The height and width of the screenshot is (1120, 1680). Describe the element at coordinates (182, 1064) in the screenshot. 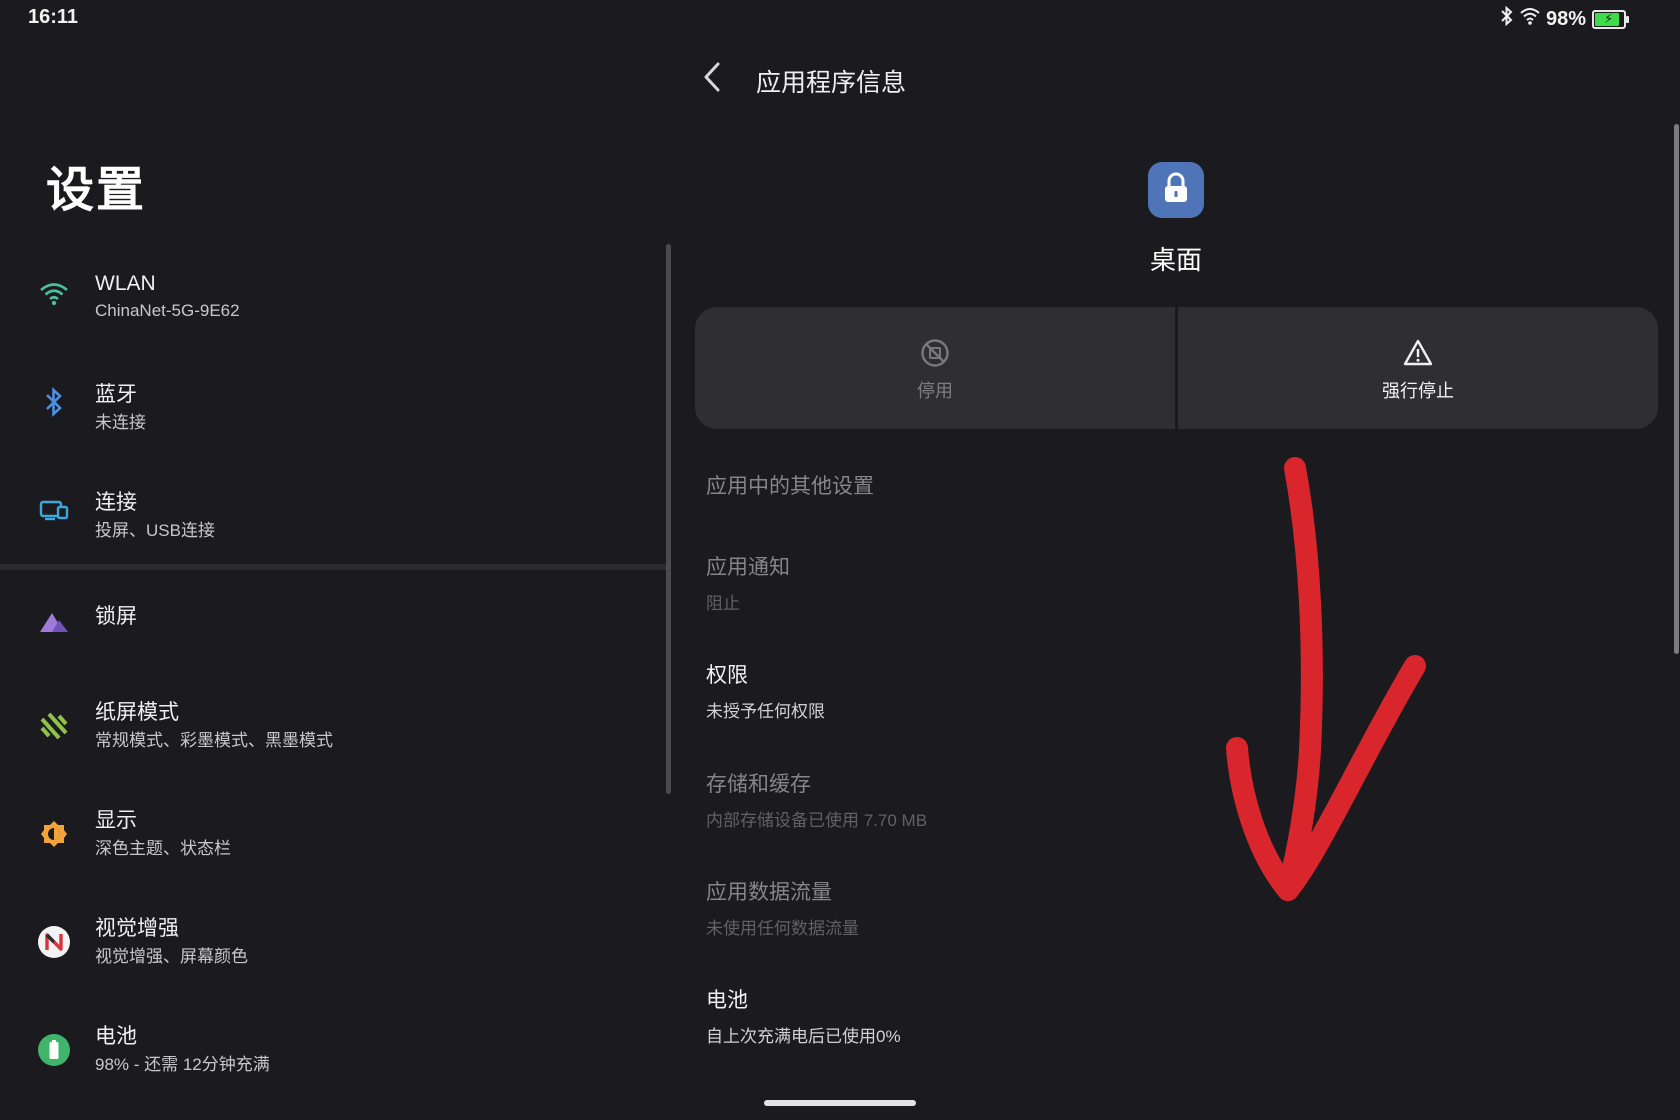

I see `sidebar-item-sub: 98% - 还需 12分钟充满` at that location.